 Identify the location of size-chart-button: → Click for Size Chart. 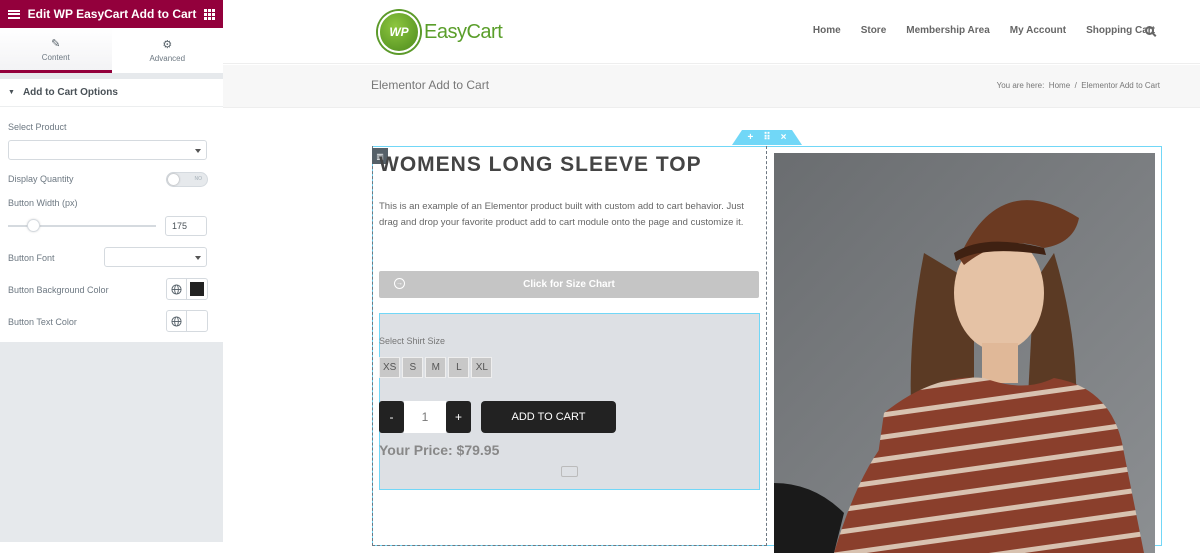
(569, 284).